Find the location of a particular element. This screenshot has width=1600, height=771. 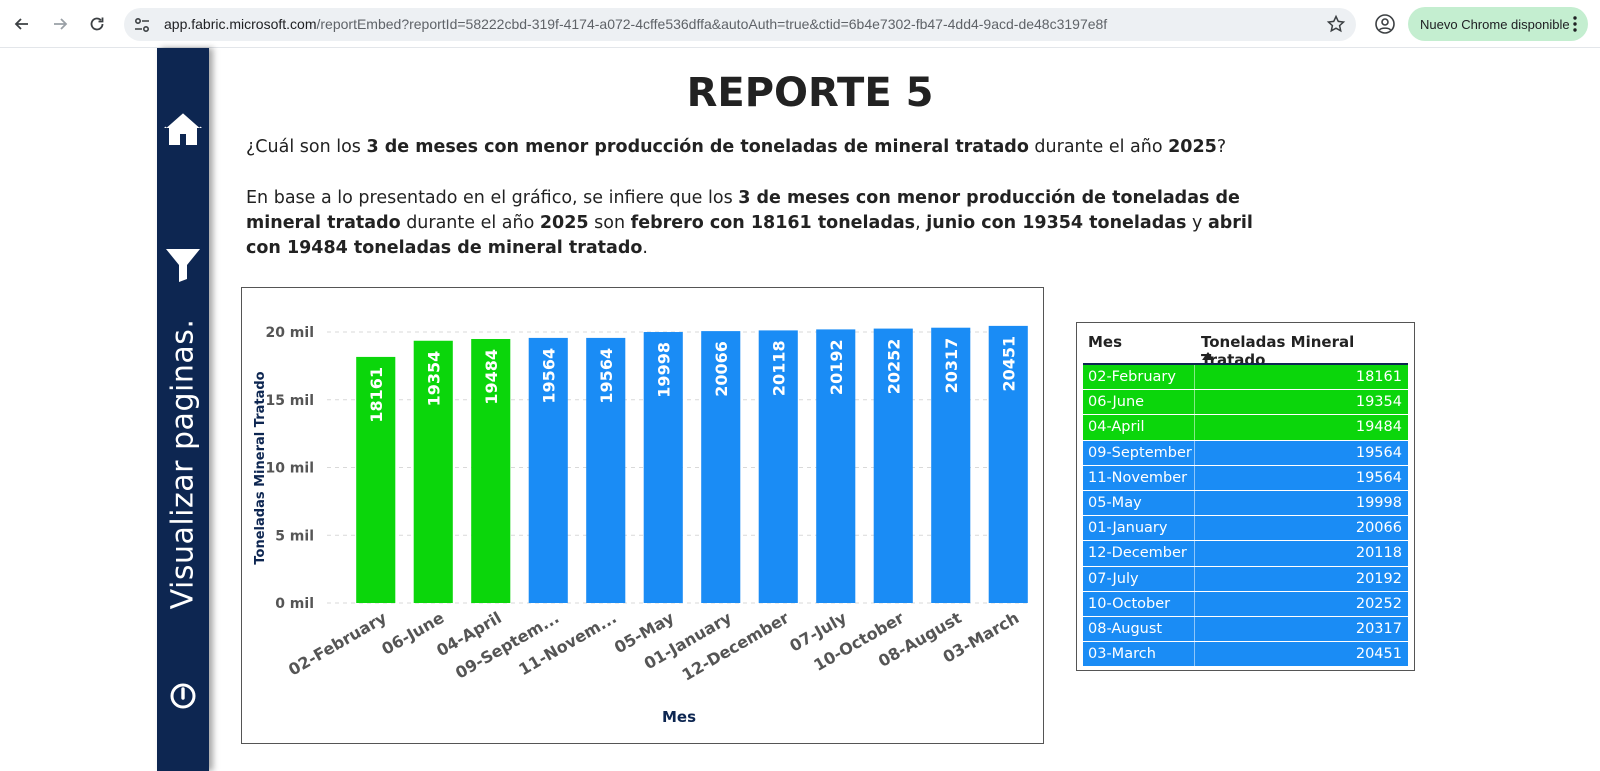

y-tick-label: 20 mil is located at coordinates (289, 333).